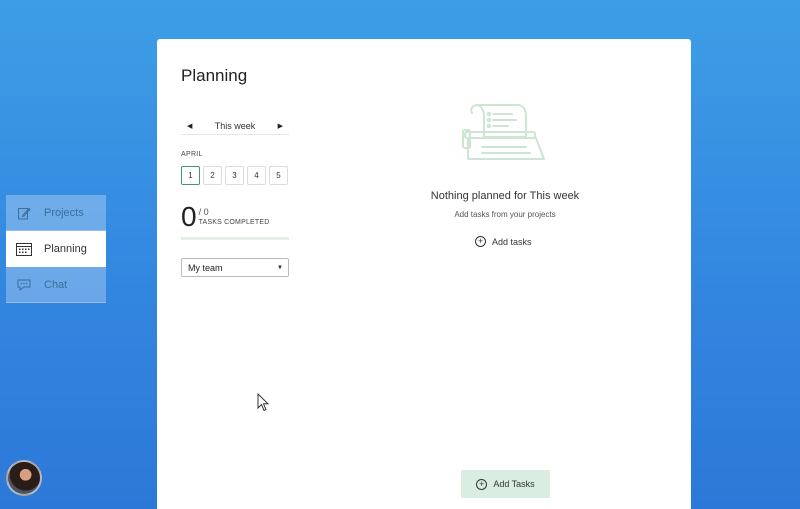 This screenshot has width=800, height=509. What do you see at coordinates (280, 126) in the screenshot?
I see `next-week-arrow-icon: ▶` at bounding box center [280, 126].